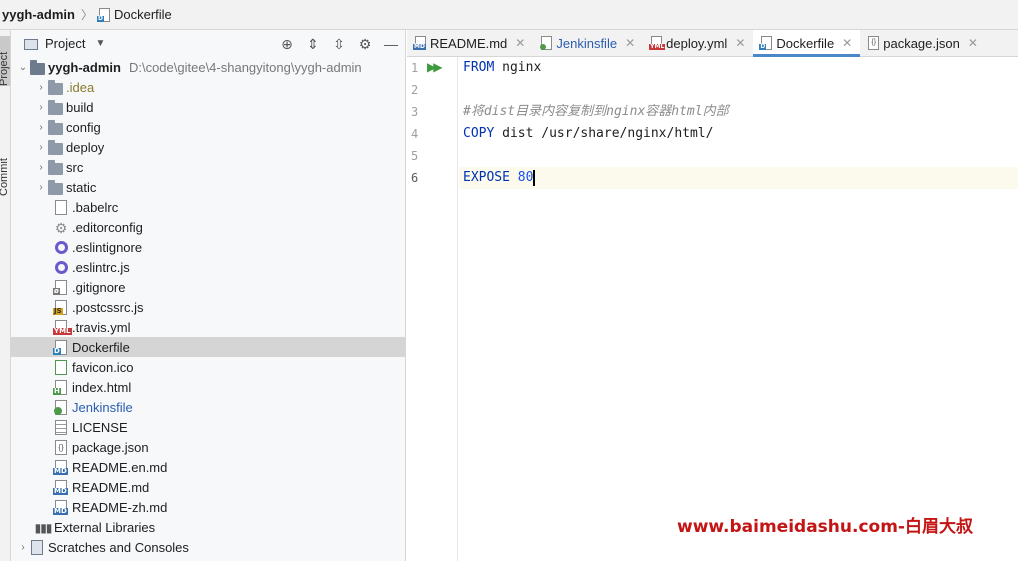 This screenshot has height=561, width=1018. Describe the element at coordinates (738, 68) in the screenshot. I see `code-line: FROM nginx` at that location.